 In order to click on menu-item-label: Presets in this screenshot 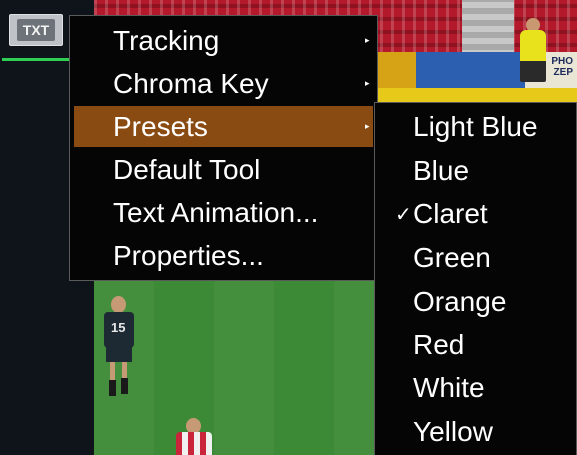, I will do `click(160, 126)`.